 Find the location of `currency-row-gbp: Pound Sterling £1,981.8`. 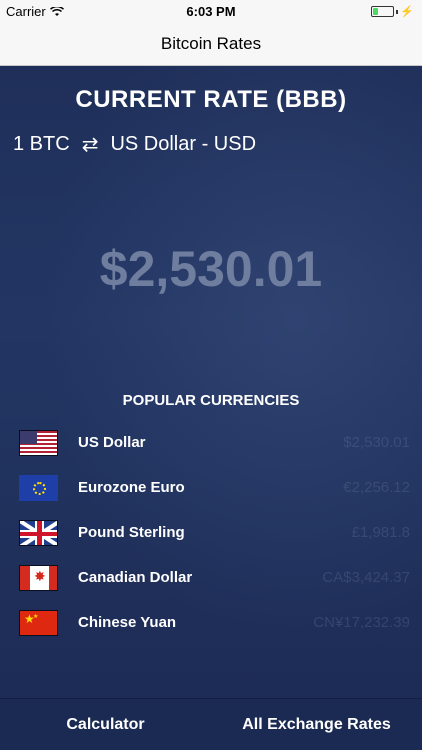

currency-row-gbp: Pound Sterling £1,981.8 is located at coordinates (211, 540).